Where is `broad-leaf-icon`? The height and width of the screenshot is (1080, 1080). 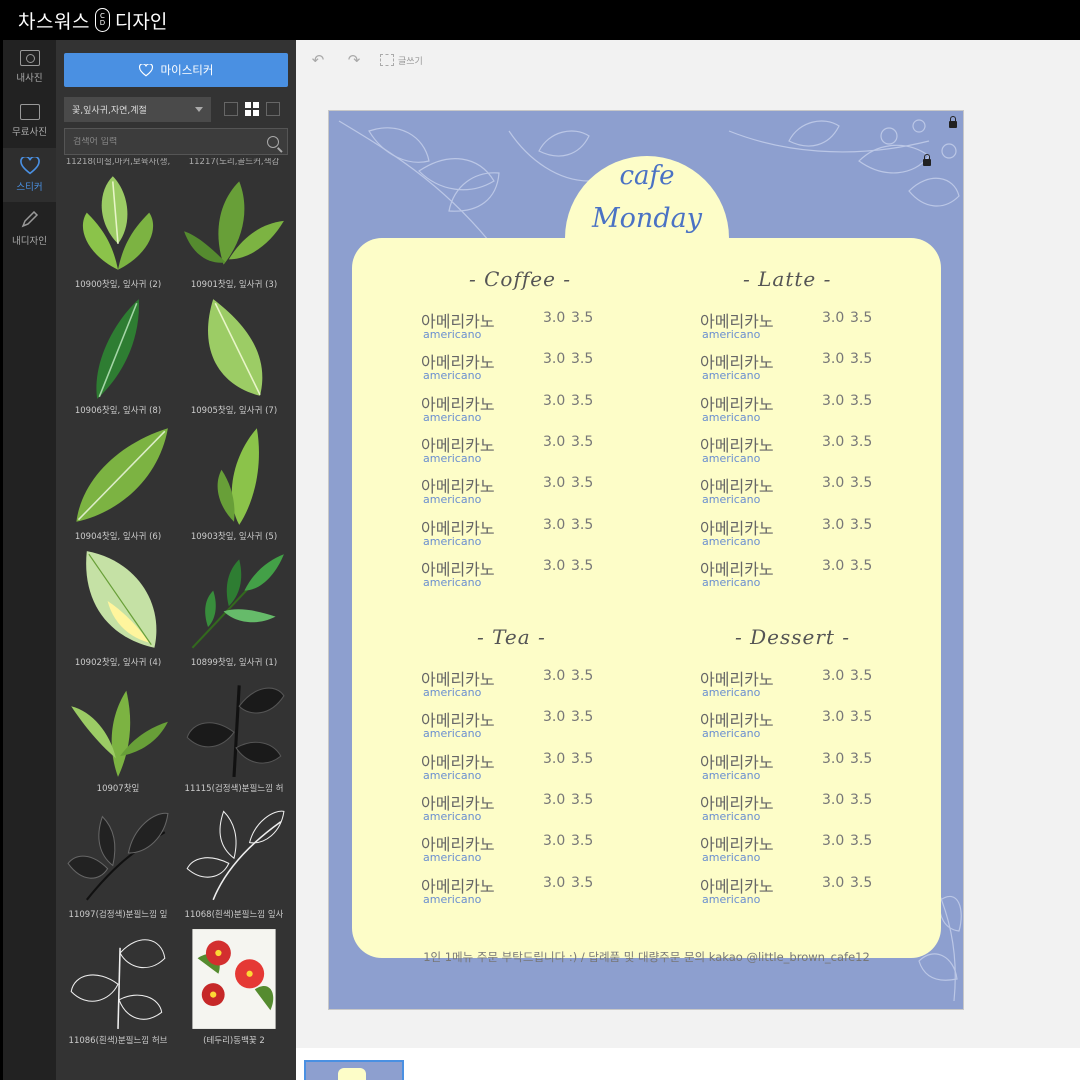
broad-leaf-icon is located at coordinates (122, 475).